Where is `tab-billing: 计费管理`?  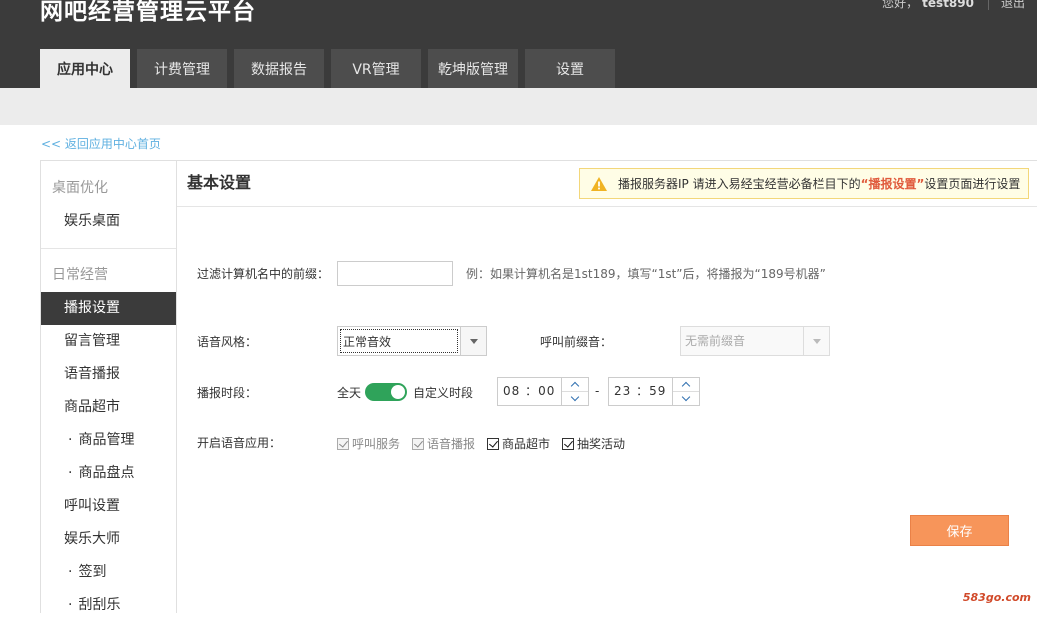 tab-billing: 计费管理 is located at coordinates (182, 68).